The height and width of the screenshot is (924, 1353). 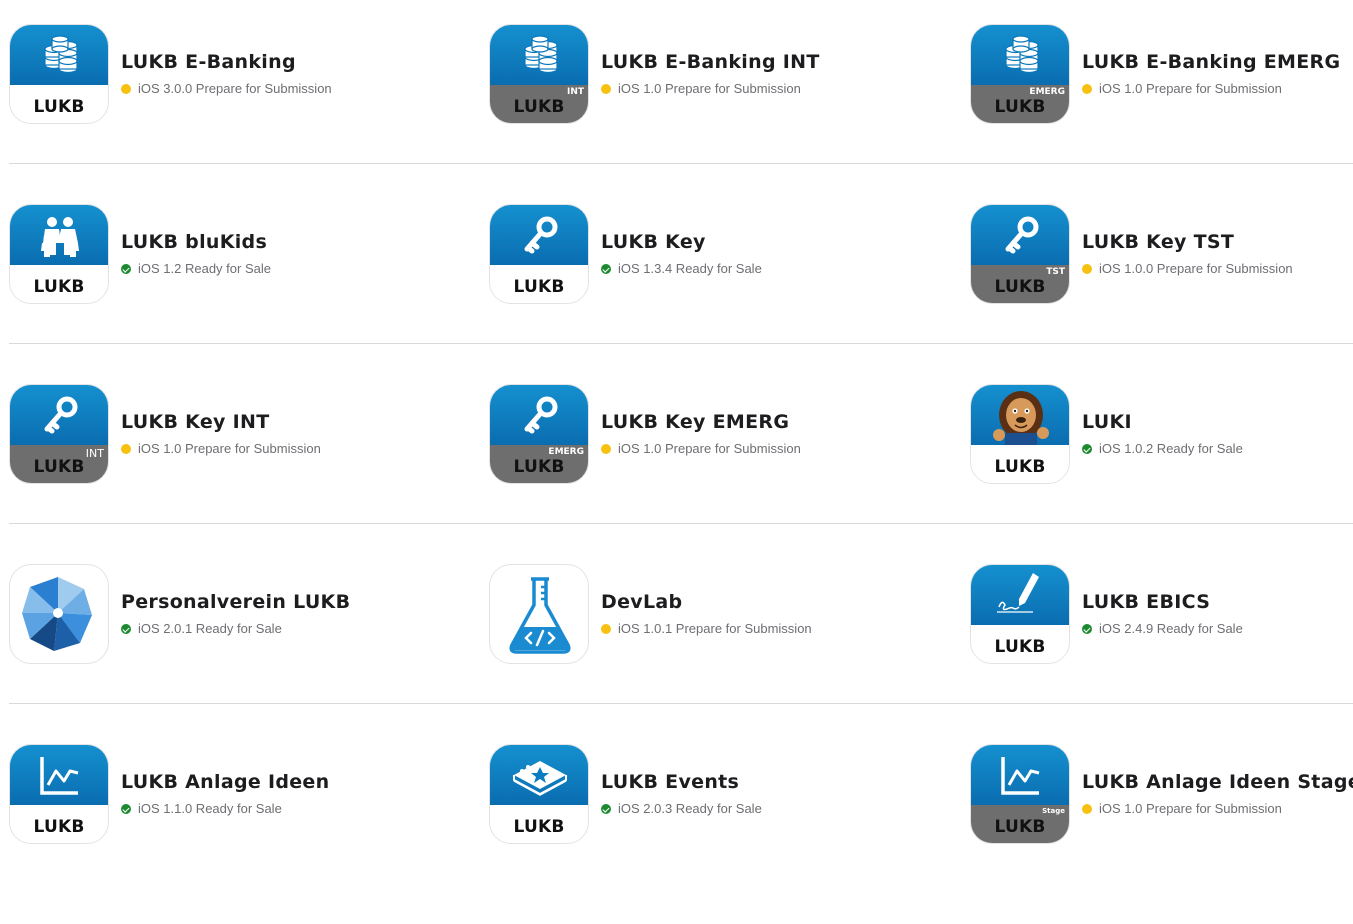 I want to click on app-status: iOS 1.0.2 Ready for Sale, so click(x=1162, y=448).